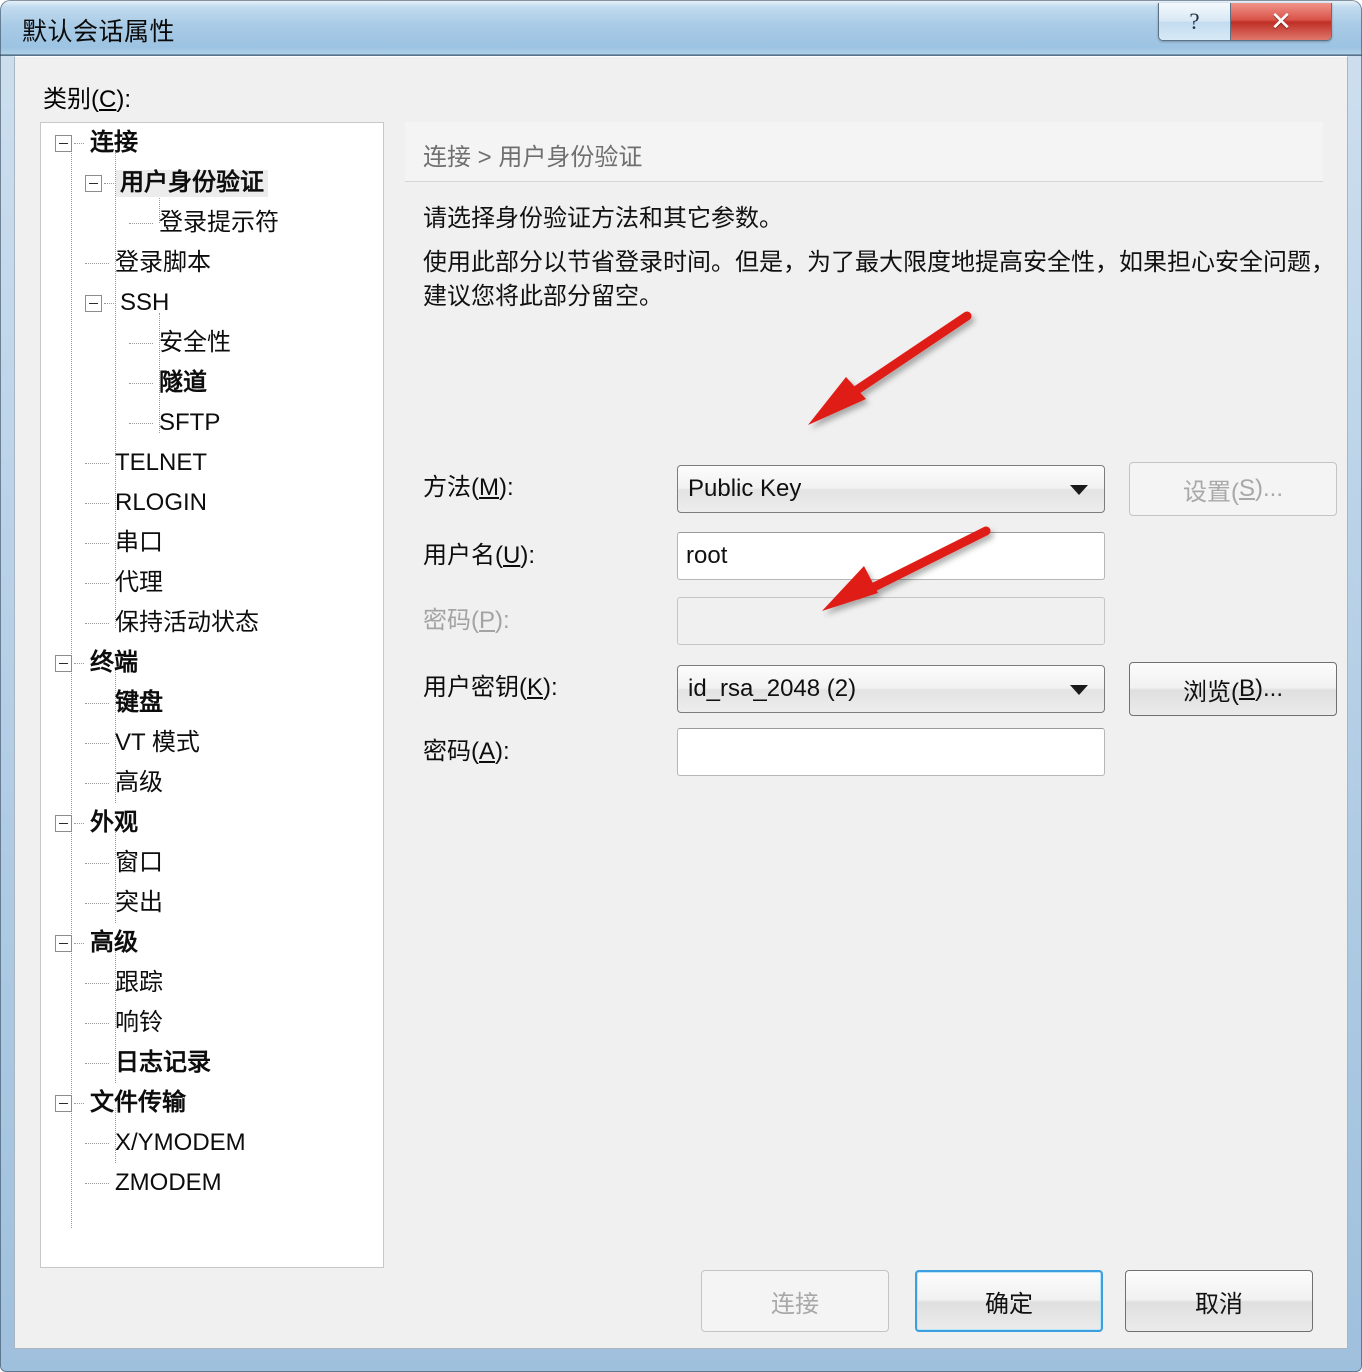 Image resolution: width=1362 pixels, height=1372 pixels. What do you see at coordinates (682, 1300) in the screenshot?
I see `dialog-footer: 连接 确定 取消` at bounding box center [682, 1300].